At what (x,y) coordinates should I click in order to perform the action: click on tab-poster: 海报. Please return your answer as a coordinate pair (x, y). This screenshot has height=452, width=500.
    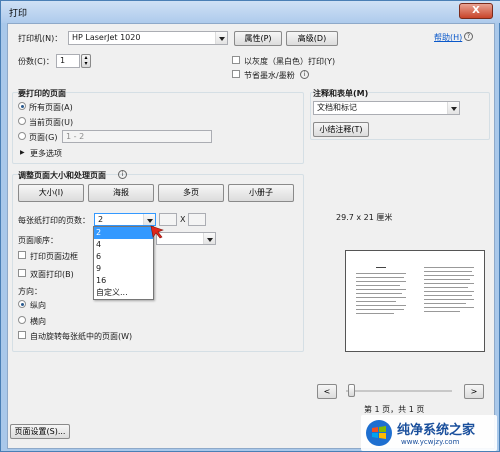
    Looking at the image, I should click on (121, 193).